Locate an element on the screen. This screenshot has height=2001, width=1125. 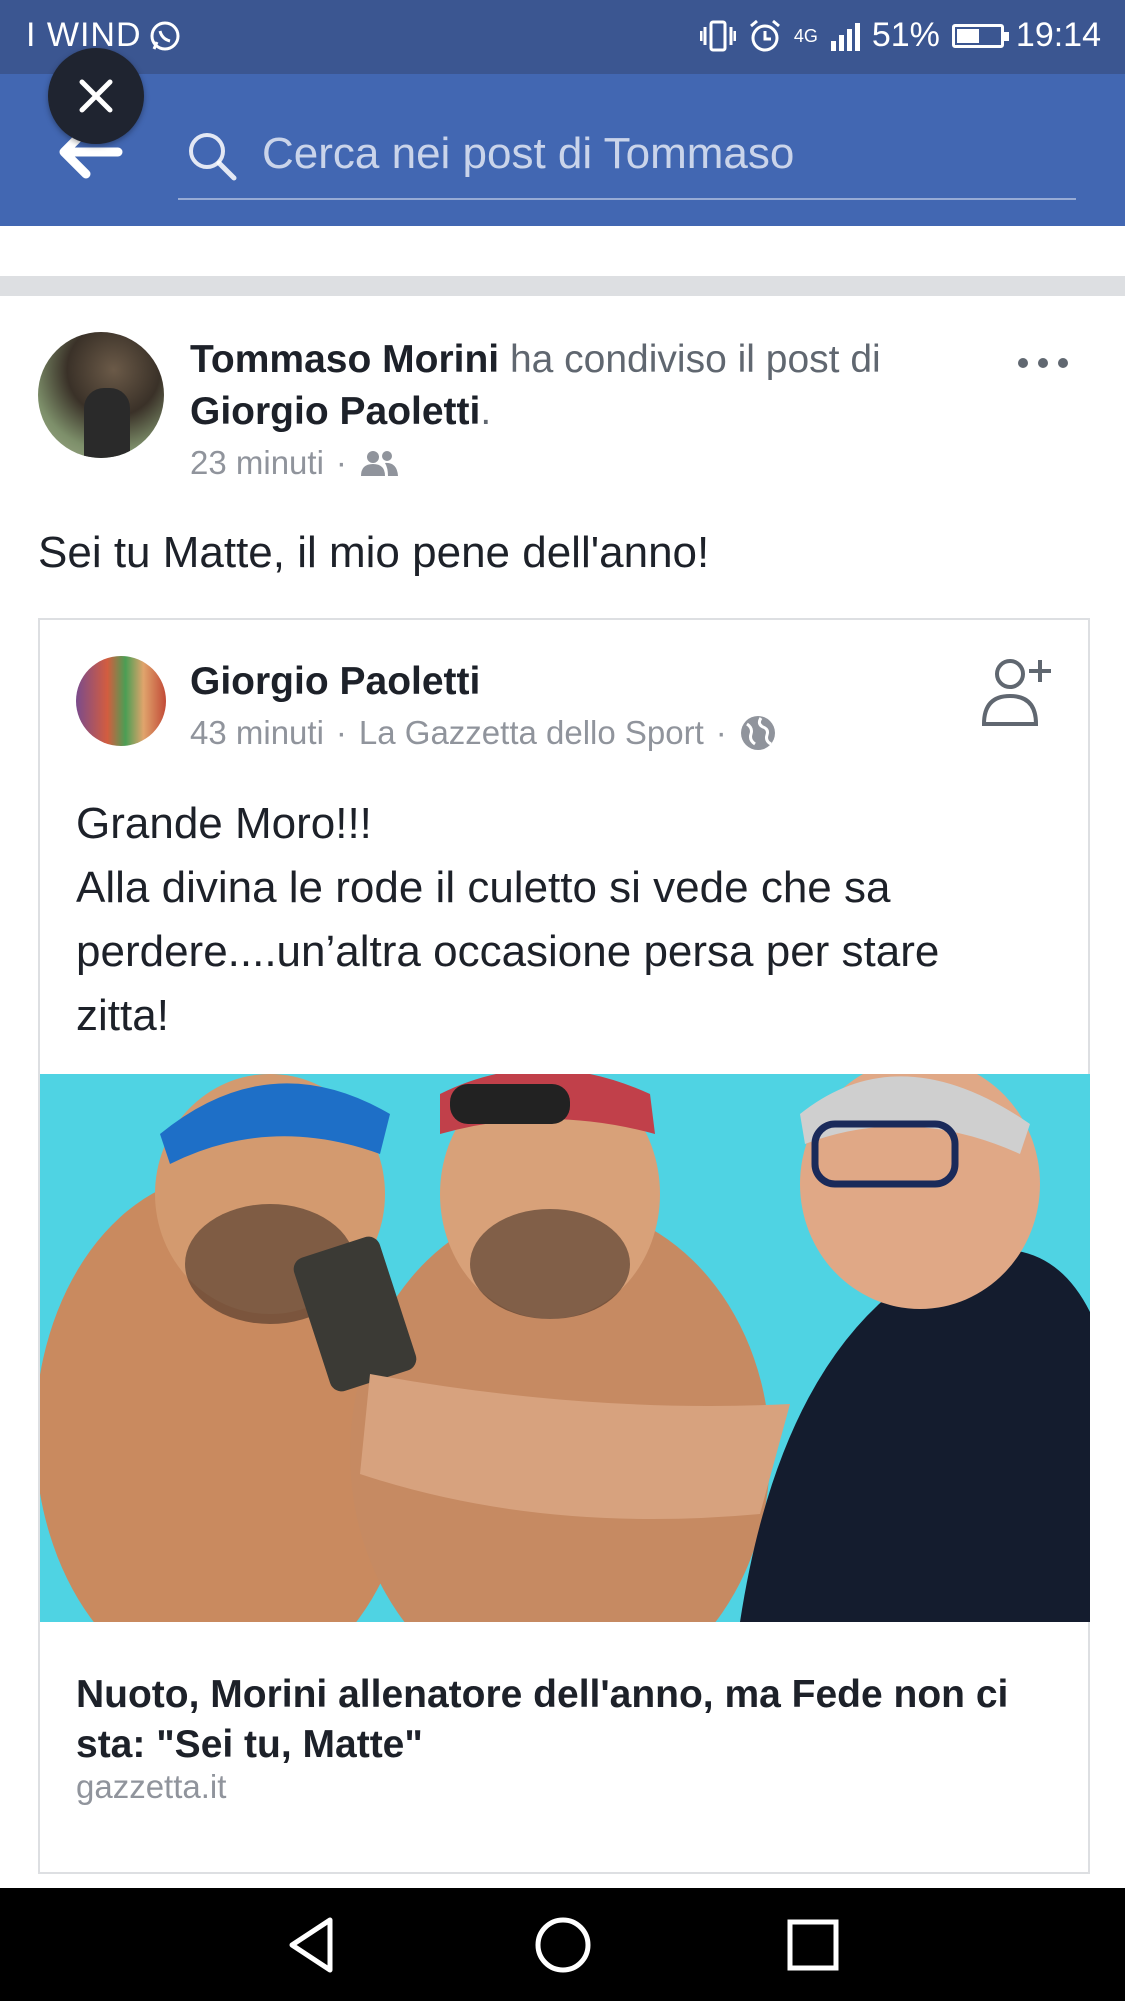
shared-from-author: Giorgio Paoletti is located at coordinates (335, 411).